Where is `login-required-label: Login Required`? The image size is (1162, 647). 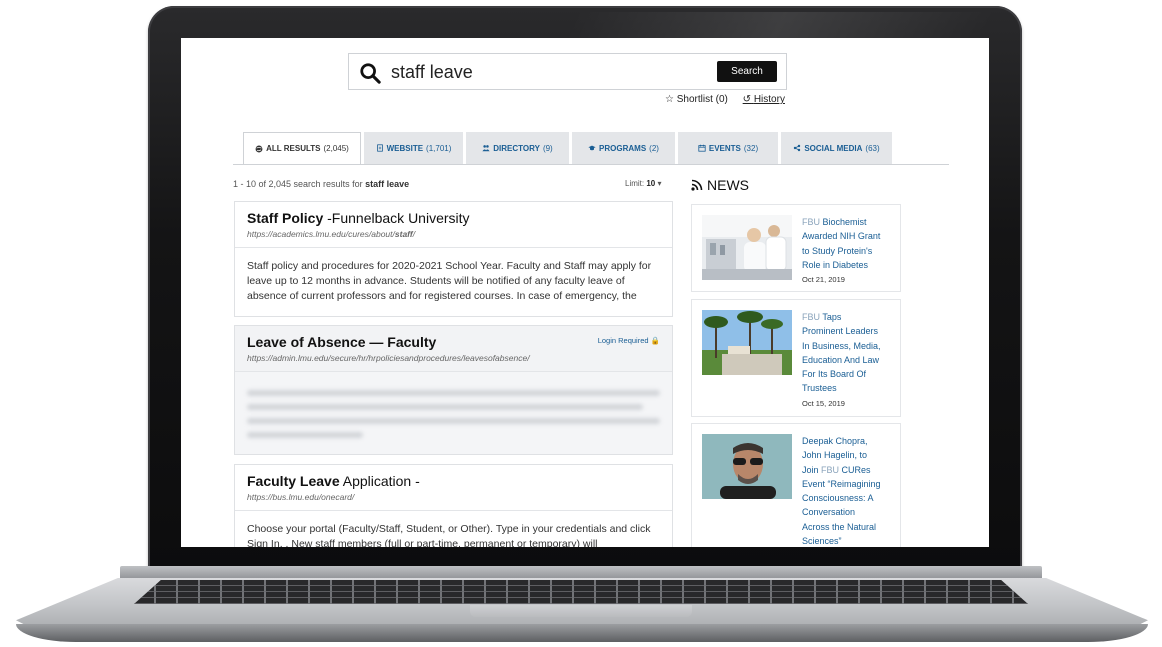
login-required-label: Login Required is located at coordinates (623, 340).